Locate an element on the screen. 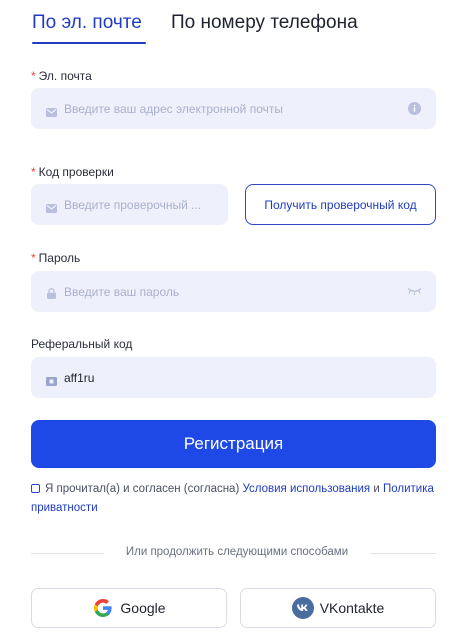  email-field: Введите ваш адрес электронной почты is located at coordinates (233, 108).